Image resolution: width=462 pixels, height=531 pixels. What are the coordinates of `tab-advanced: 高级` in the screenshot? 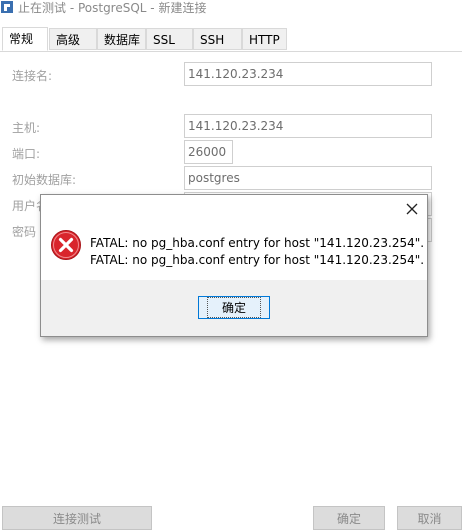 It's located at (73, 39).